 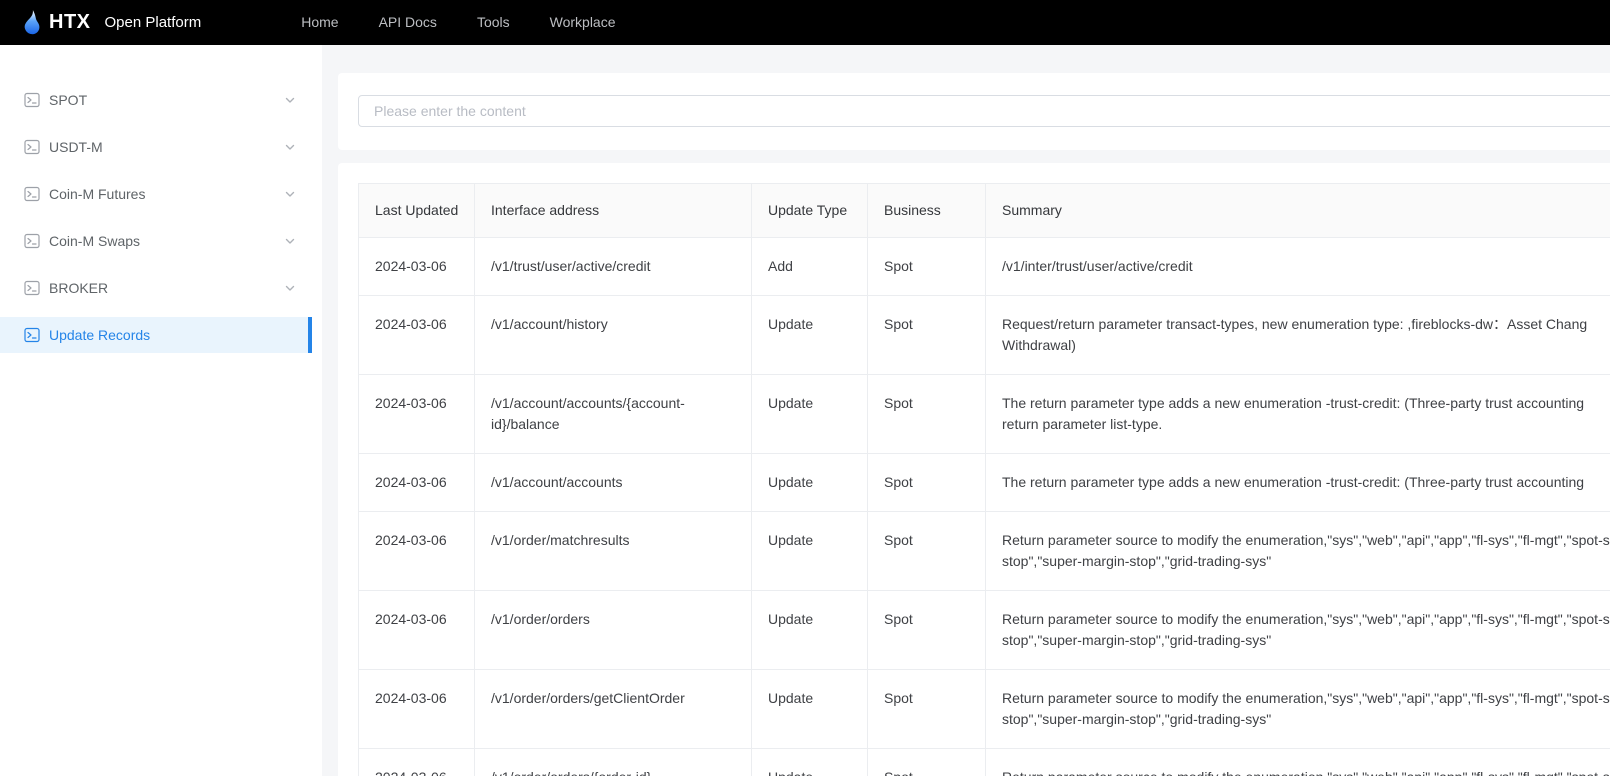 What do you see at coordinates (156, 335) in the screenshot?
I see `sidebar-item-update-records: Update Records` at bounding box center [156, 335].